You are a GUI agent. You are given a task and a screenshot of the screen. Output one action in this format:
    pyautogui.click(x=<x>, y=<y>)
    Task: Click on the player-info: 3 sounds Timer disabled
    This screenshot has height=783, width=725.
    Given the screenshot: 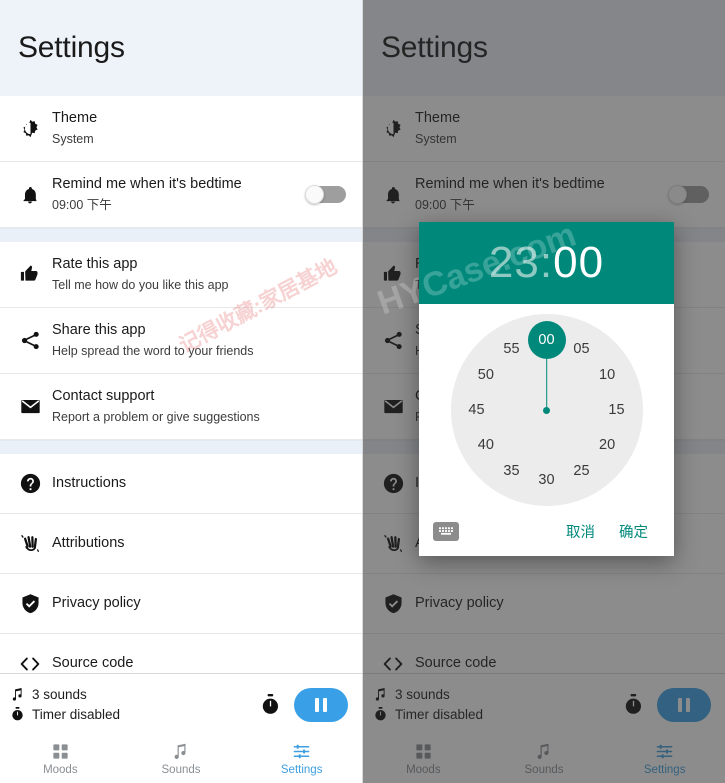 What is the action you would take?
    pyautogui.click(x=135, y=704)
    